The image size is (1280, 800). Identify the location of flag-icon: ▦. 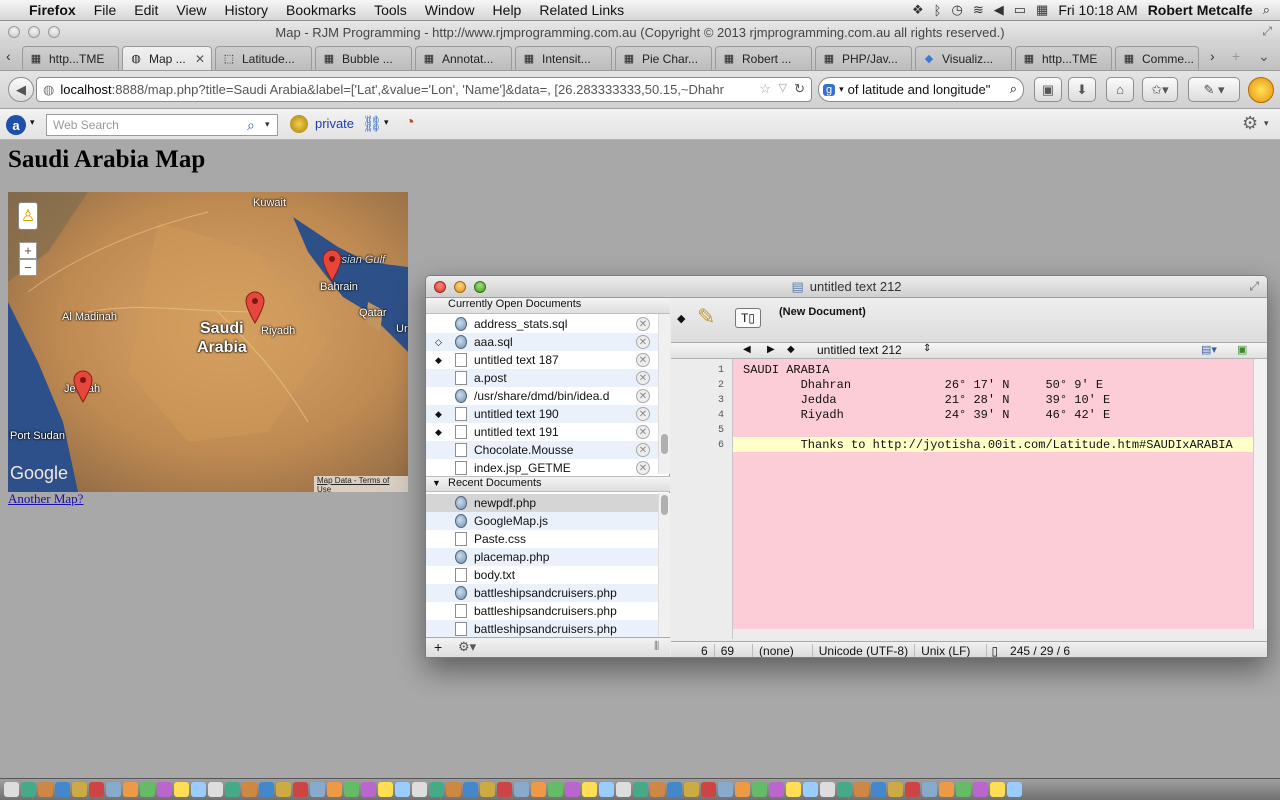
(1042, 10).